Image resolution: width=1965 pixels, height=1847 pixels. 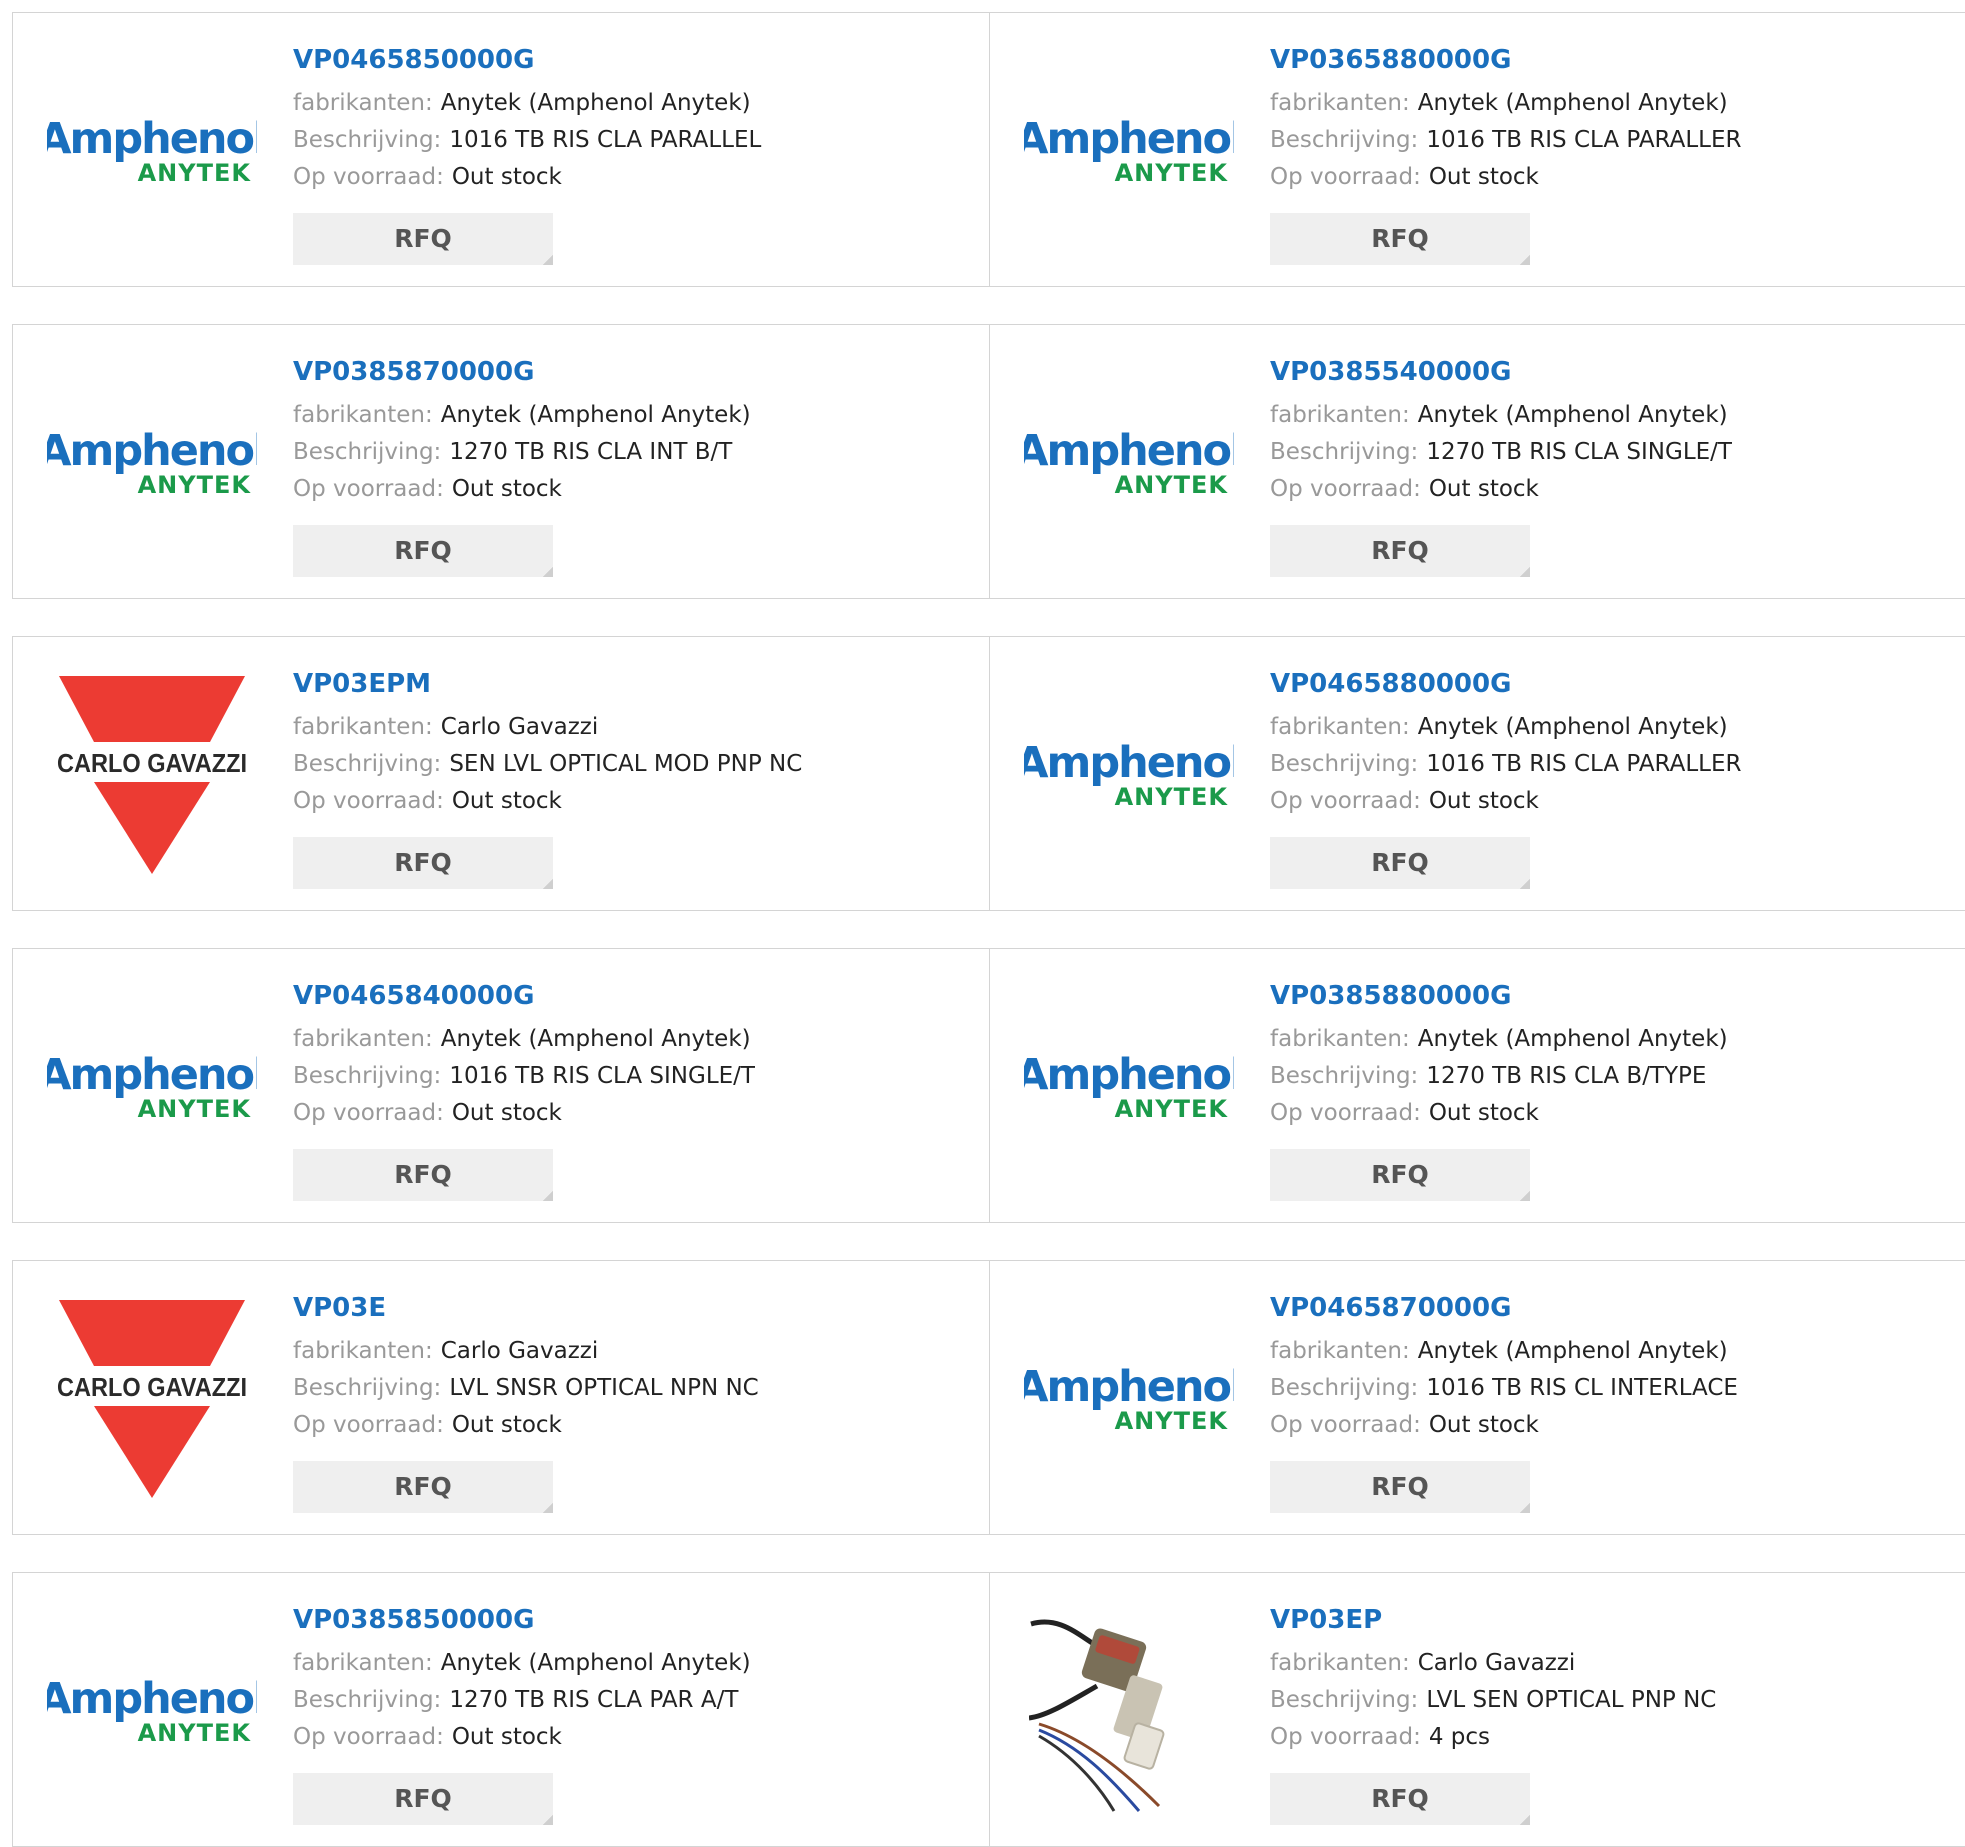 I want to click on part-number-link: VP0465850000G, so click(x=636, y=60).